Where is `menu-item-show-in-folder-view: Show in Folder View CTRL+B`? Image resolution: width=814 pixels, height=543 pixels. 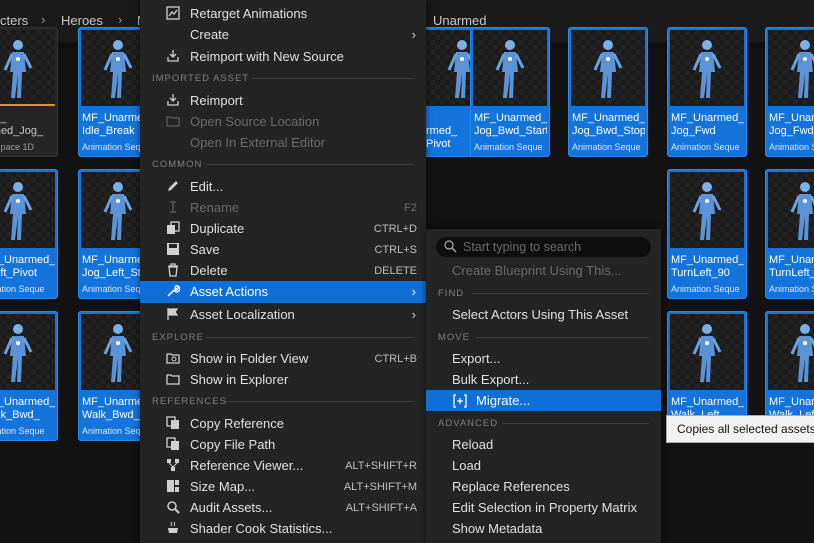 menu-item-show-in-folder-view: Show in Folder View CTRL+B is located at coordinates (283, 358).